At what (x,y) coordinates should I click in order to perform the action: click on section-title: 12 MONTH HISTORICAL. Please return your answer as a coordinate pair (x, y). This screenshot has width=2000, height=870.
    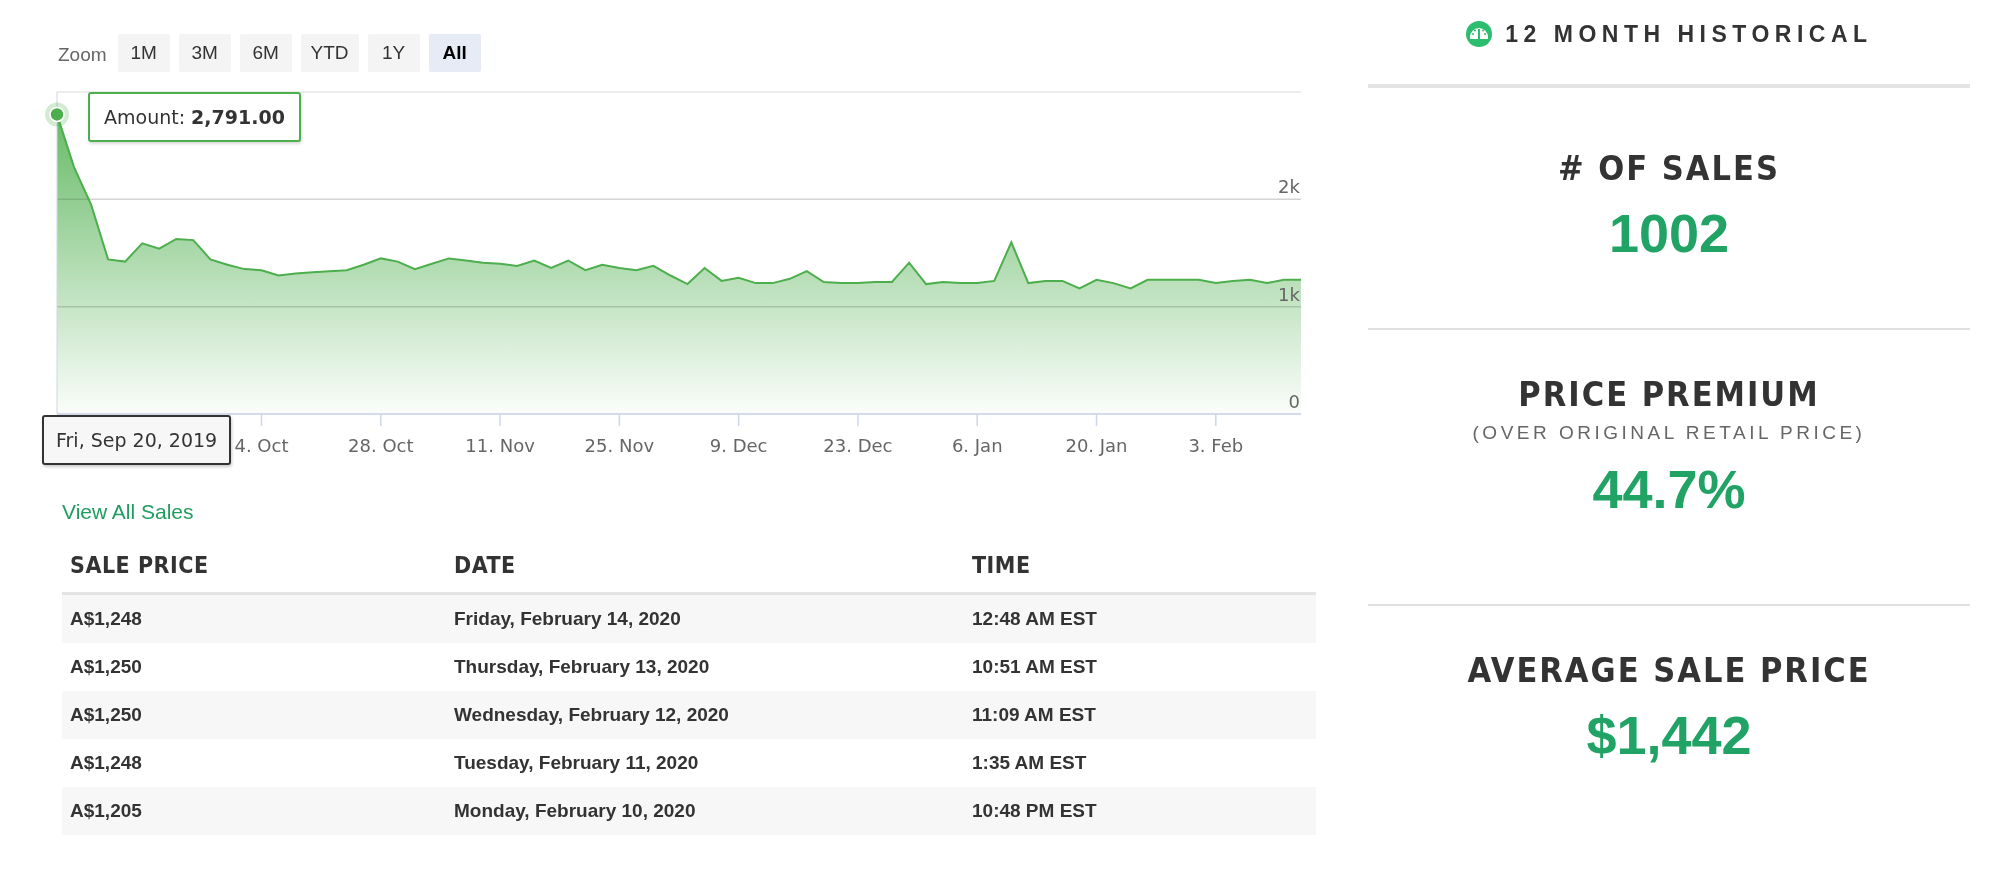
    Looking at the image, I should click on (1689, 34).